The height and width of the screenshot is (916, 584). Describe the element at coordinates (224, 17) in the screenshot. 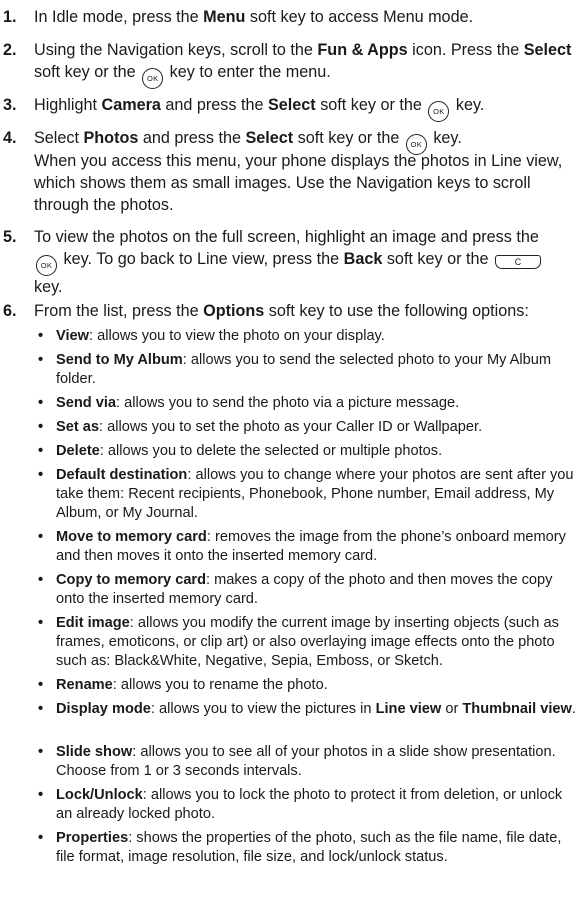

I see `menu-key-label: Menu` at that location.